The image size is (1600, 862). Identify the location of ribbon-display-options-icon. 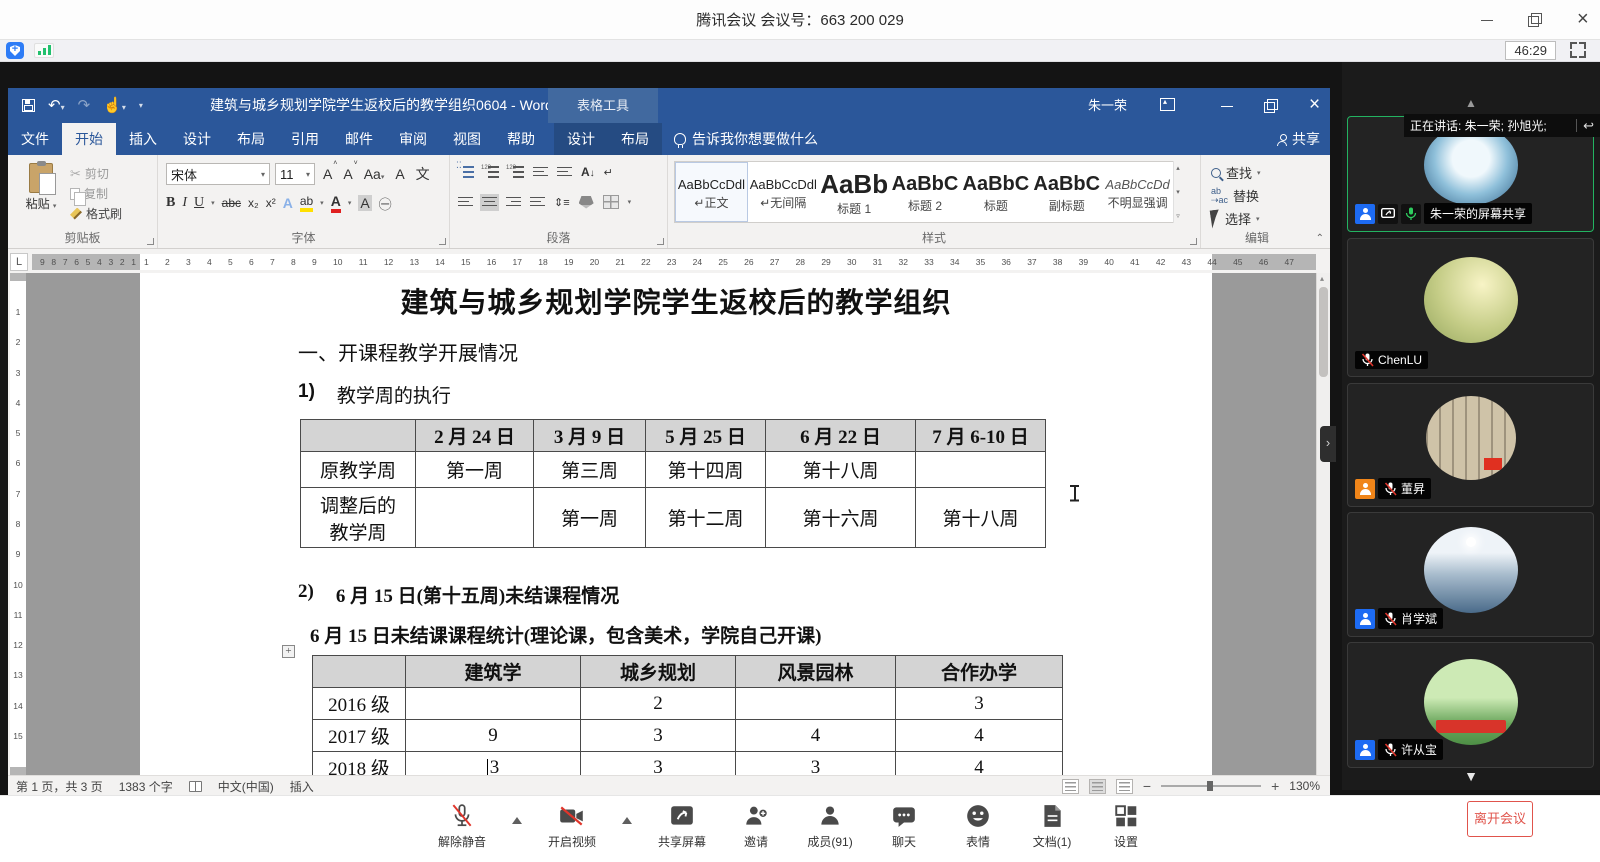
(1167, 104).